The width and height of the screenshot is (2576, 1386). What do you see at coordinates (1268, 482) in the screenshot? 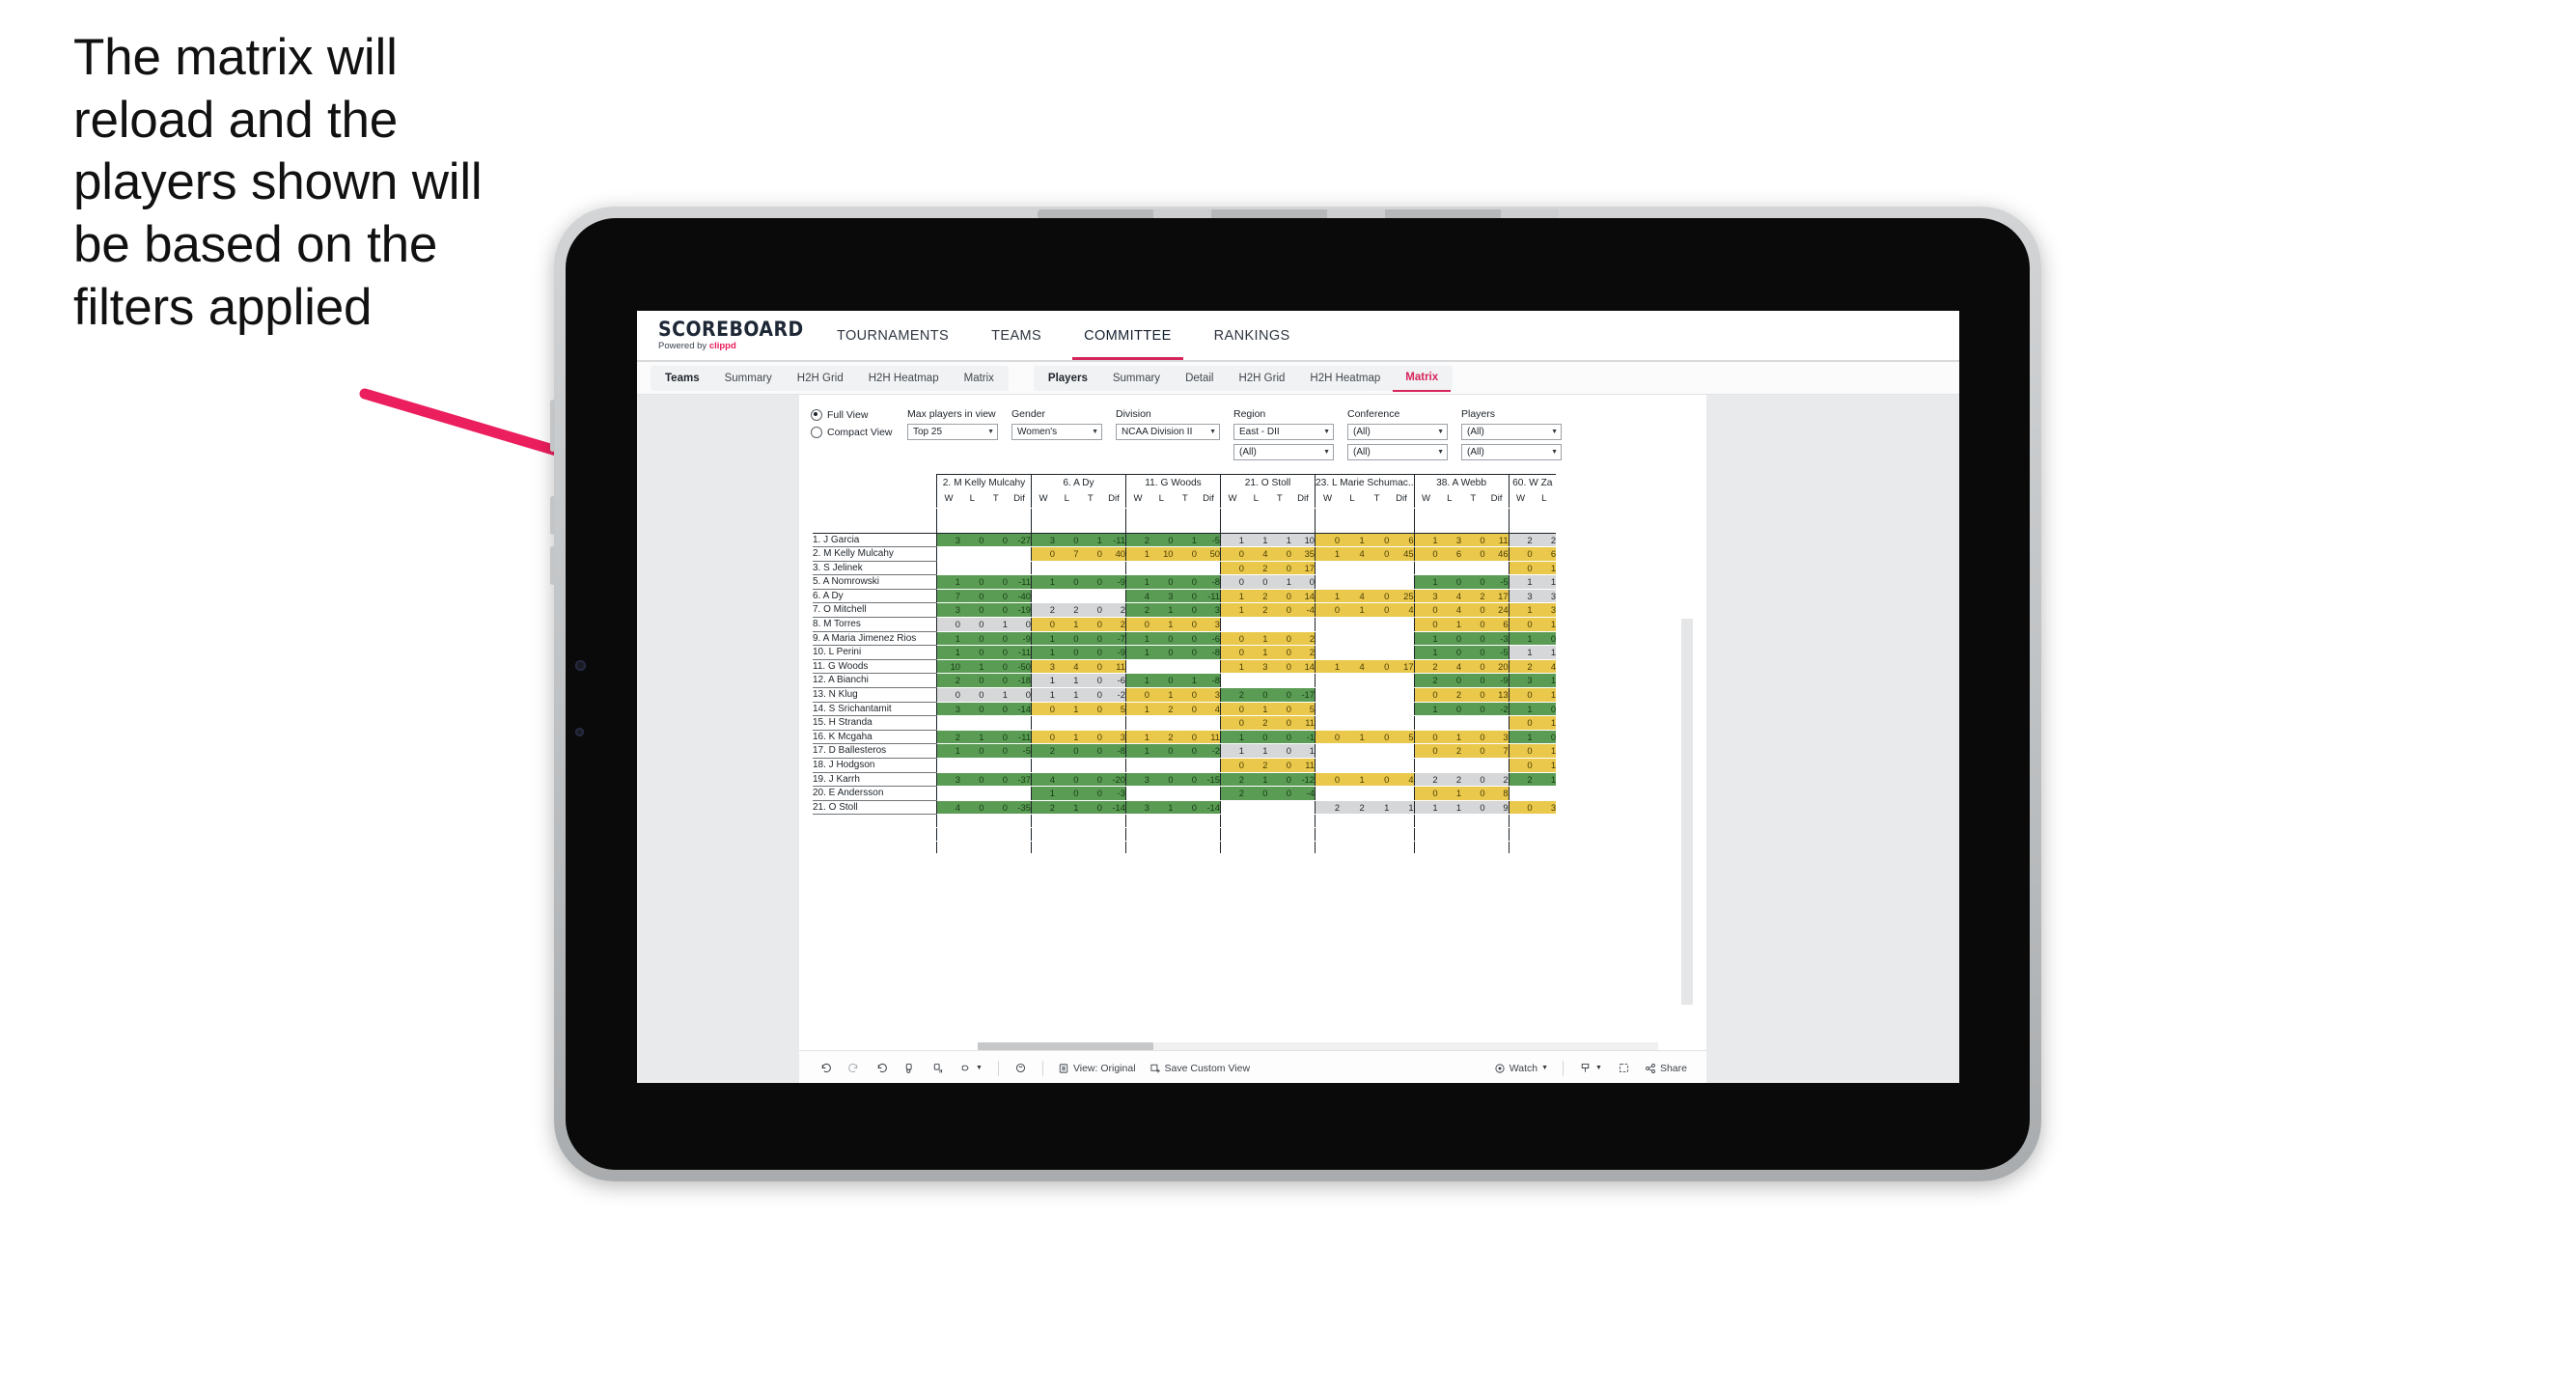
I see `matrix-column-group-header: 21. O Stoll` at bounding box center [1268, 482].